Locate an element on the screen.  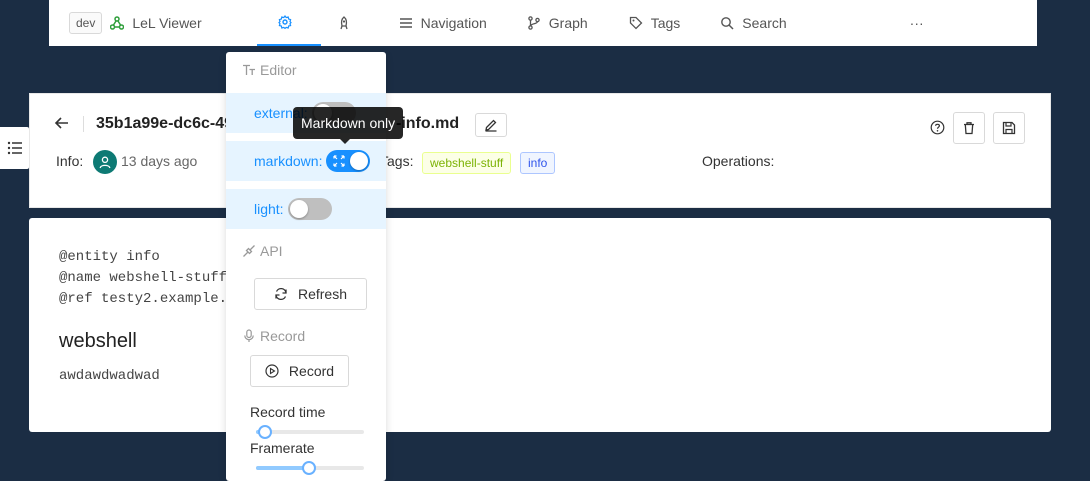
avatar is located at coordinates (105, 162).